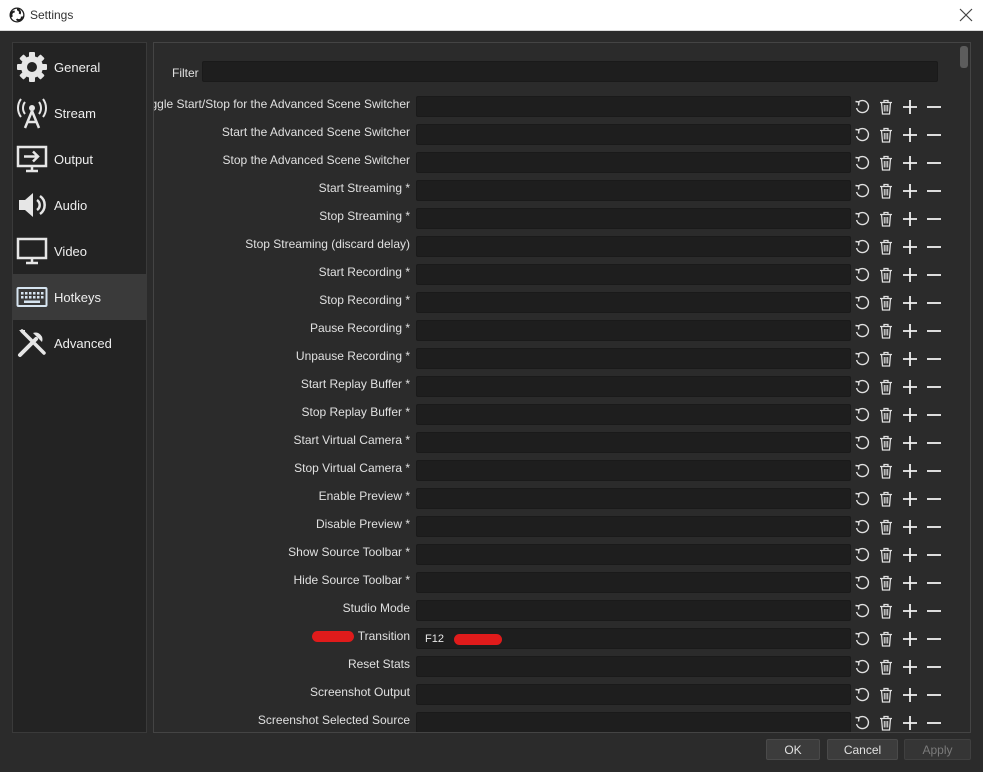 The height and width of the screenshot is (772, 983). I want to click on scrollbar-thumb, so click(964, 57).